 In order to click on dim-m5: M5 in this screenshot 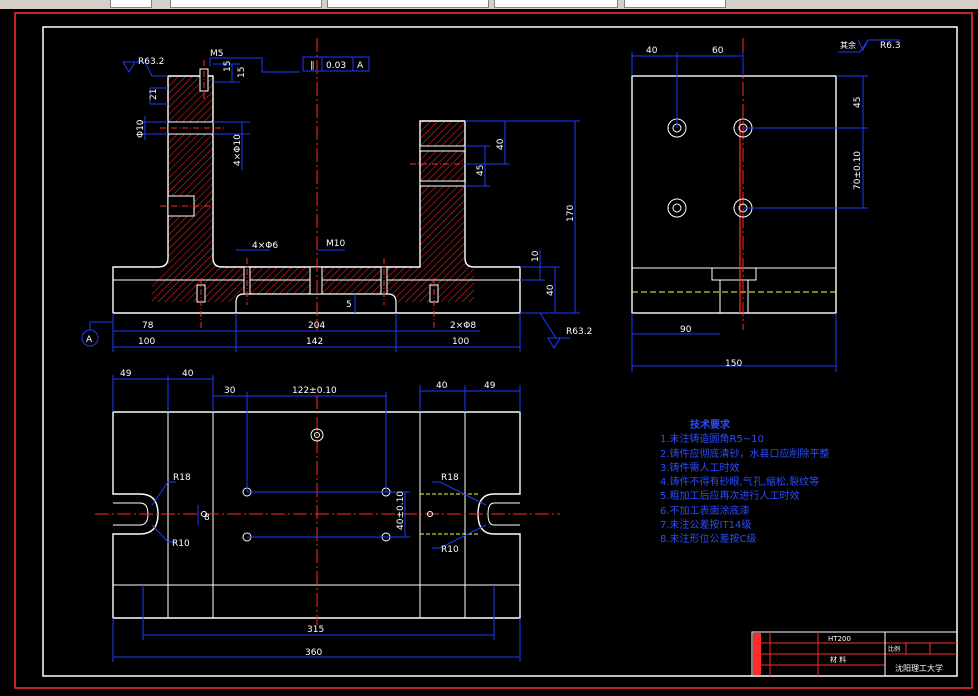, I will do `click(217, 54)`.